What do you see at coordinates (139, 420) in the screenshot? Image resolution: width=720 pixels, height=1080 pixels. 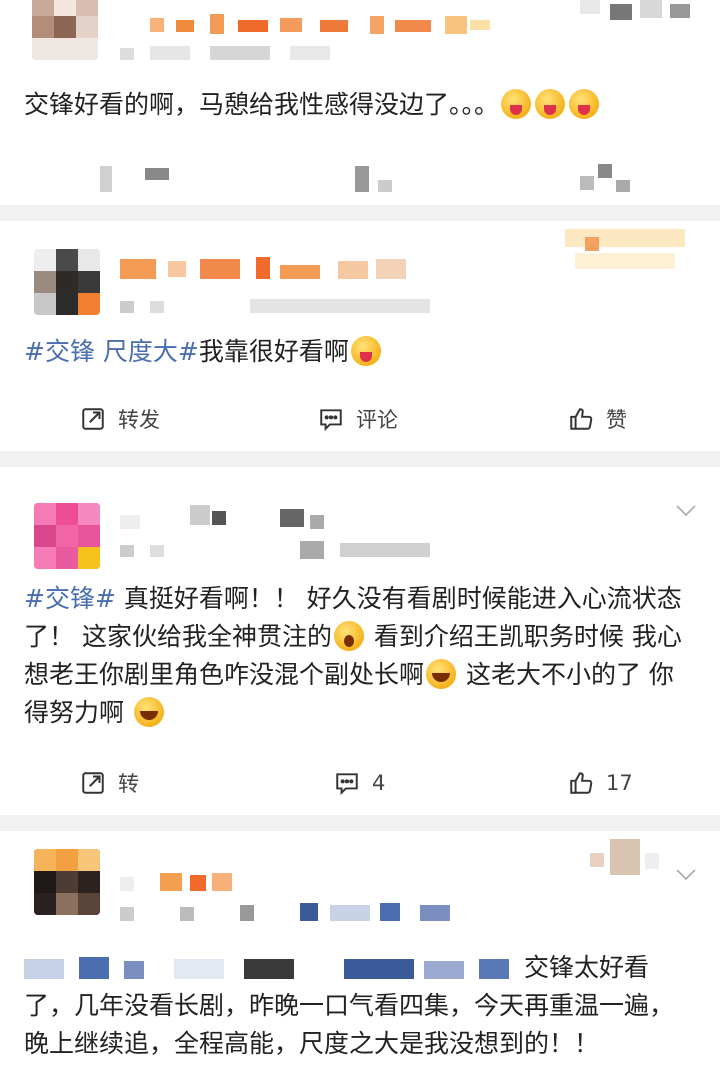 I see `repost-label: 转发` at bounding box center [139, 420].